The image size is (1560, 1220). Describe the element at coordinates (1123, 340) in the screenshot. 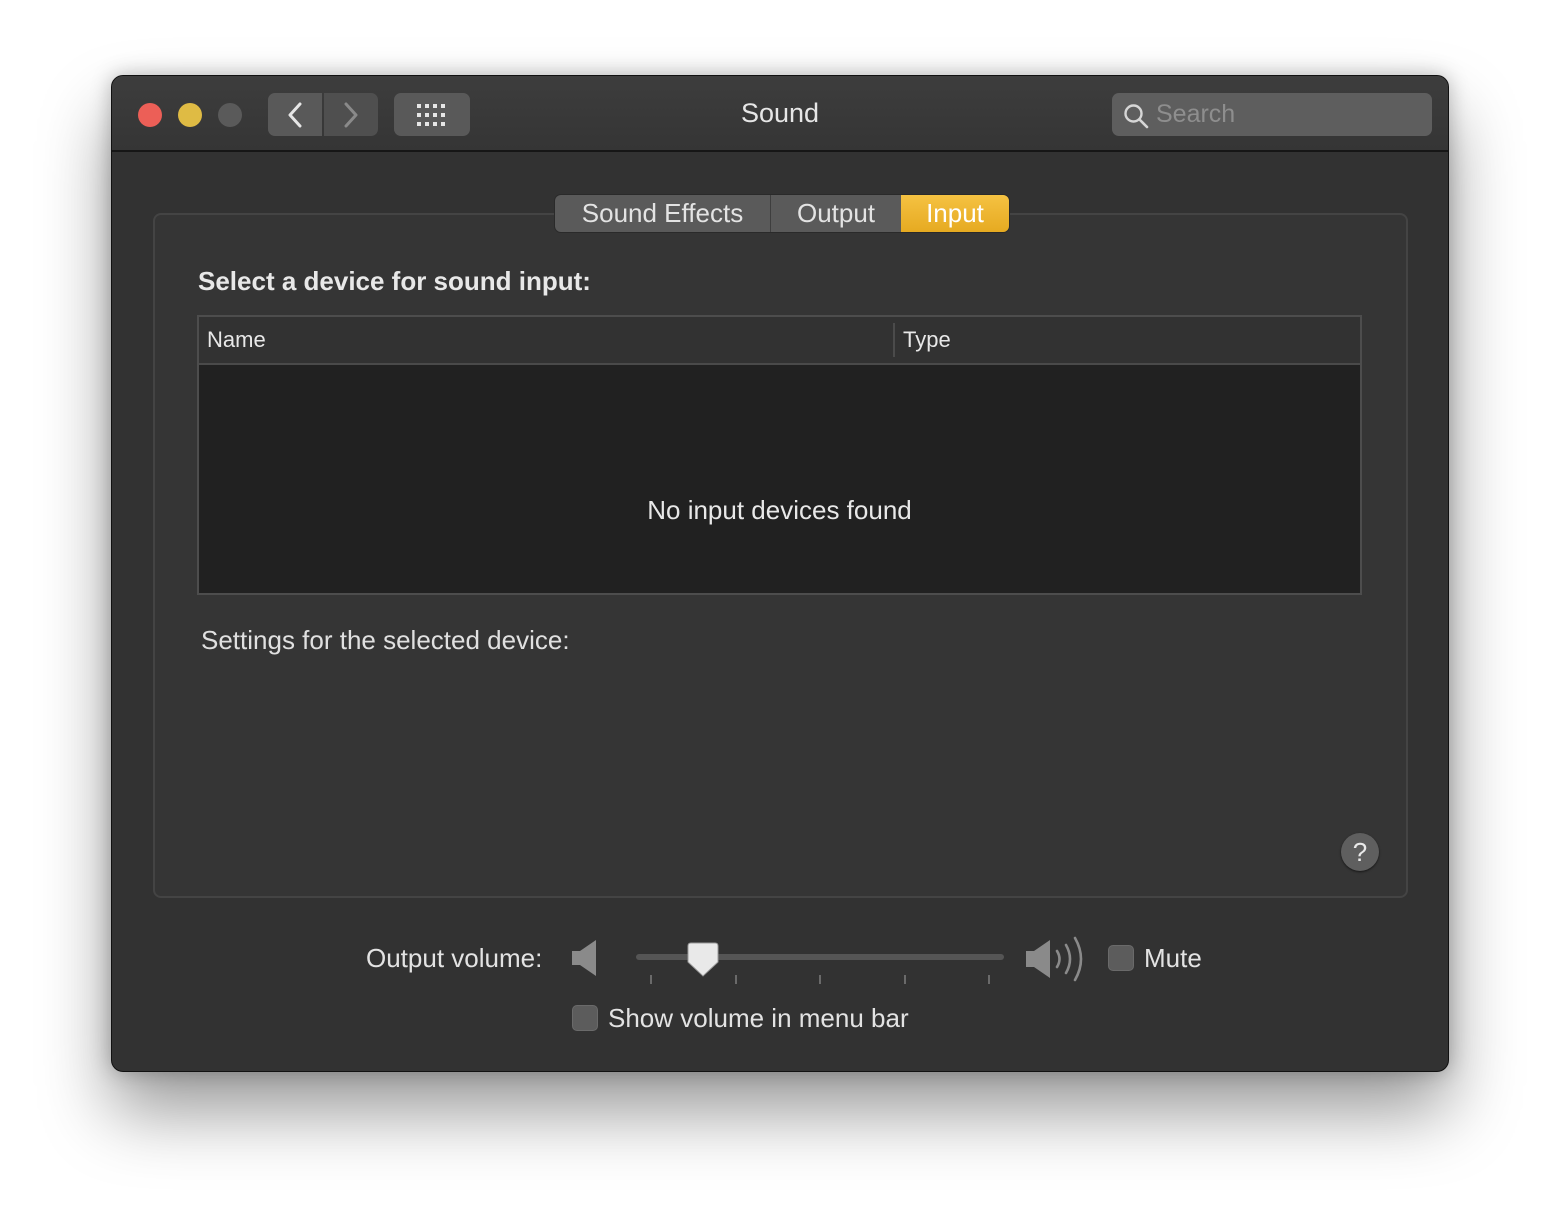

I see `column-header-type: Type` at that location.